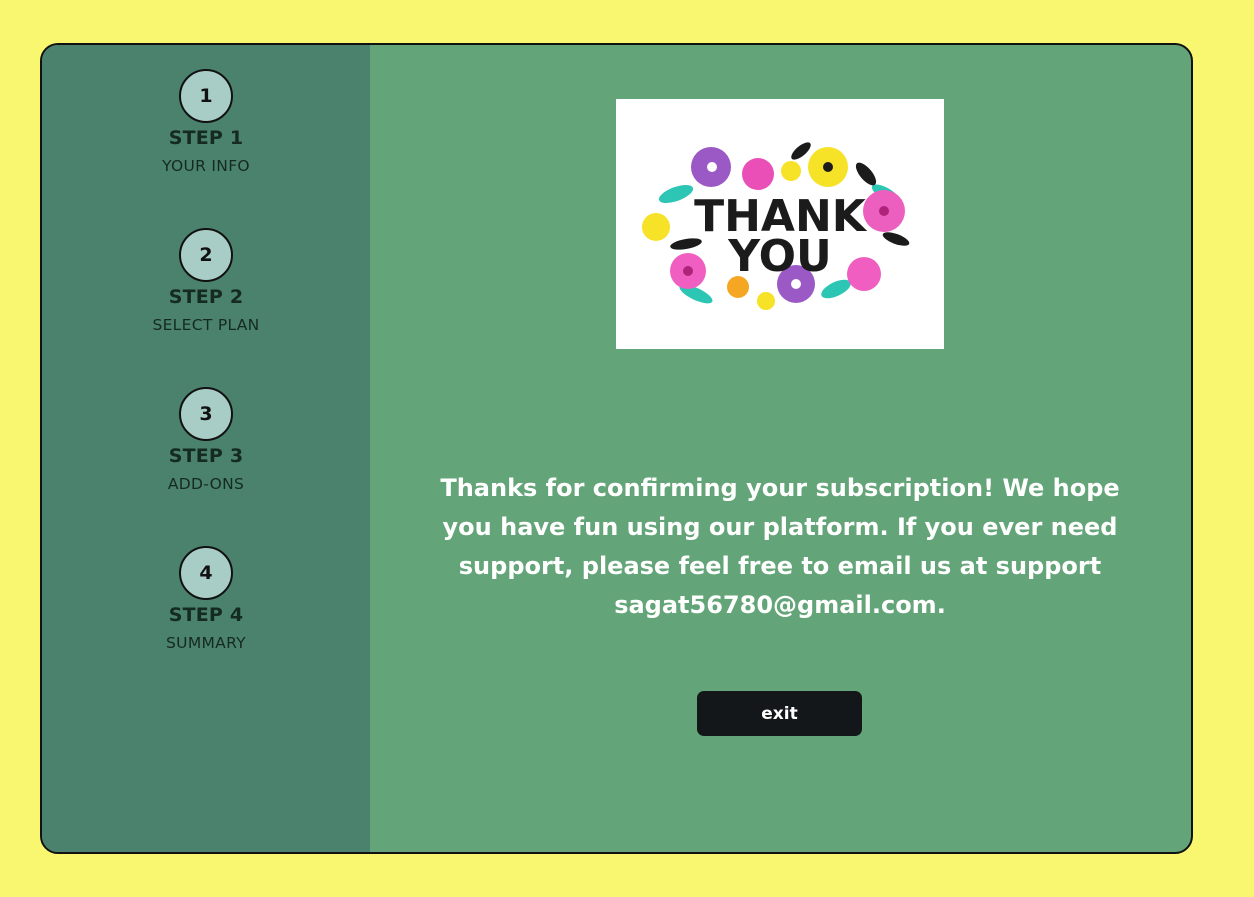  Describe the element at coordinates (206, 615) in the screenshot. I see `step-4-title: STEP 4` at that location.